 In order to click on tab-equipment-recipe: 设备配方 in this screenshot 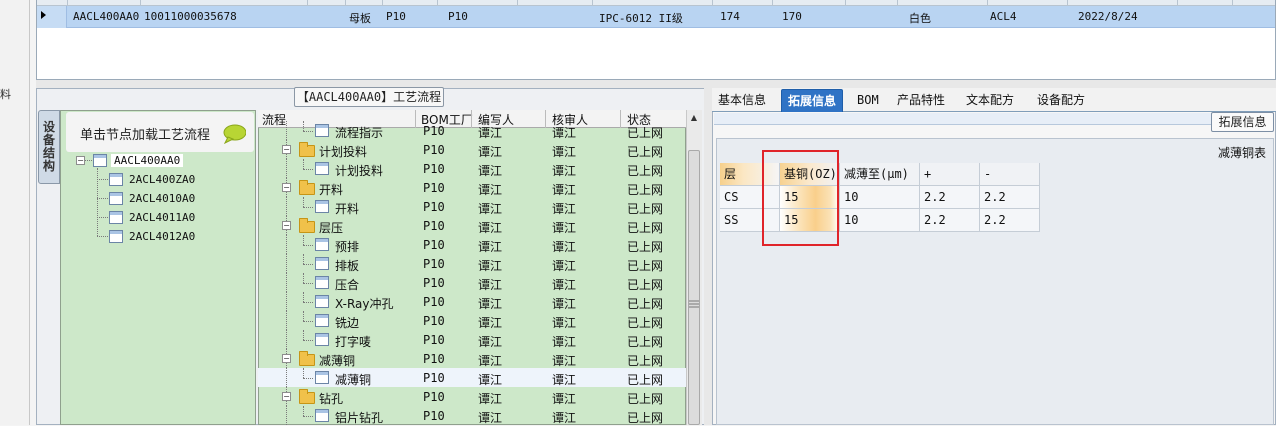, I will do `click(1061, 100)`.